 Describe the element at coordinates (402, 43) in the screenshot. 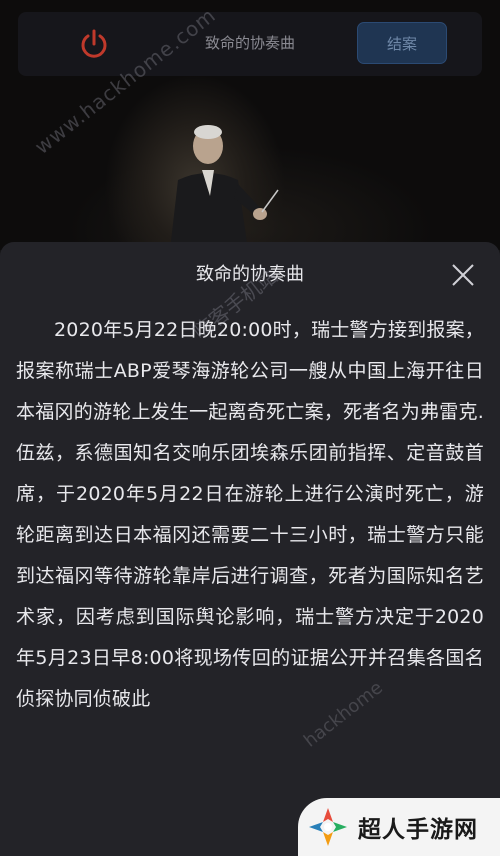

I see `close-case-button: 结案` at that location.